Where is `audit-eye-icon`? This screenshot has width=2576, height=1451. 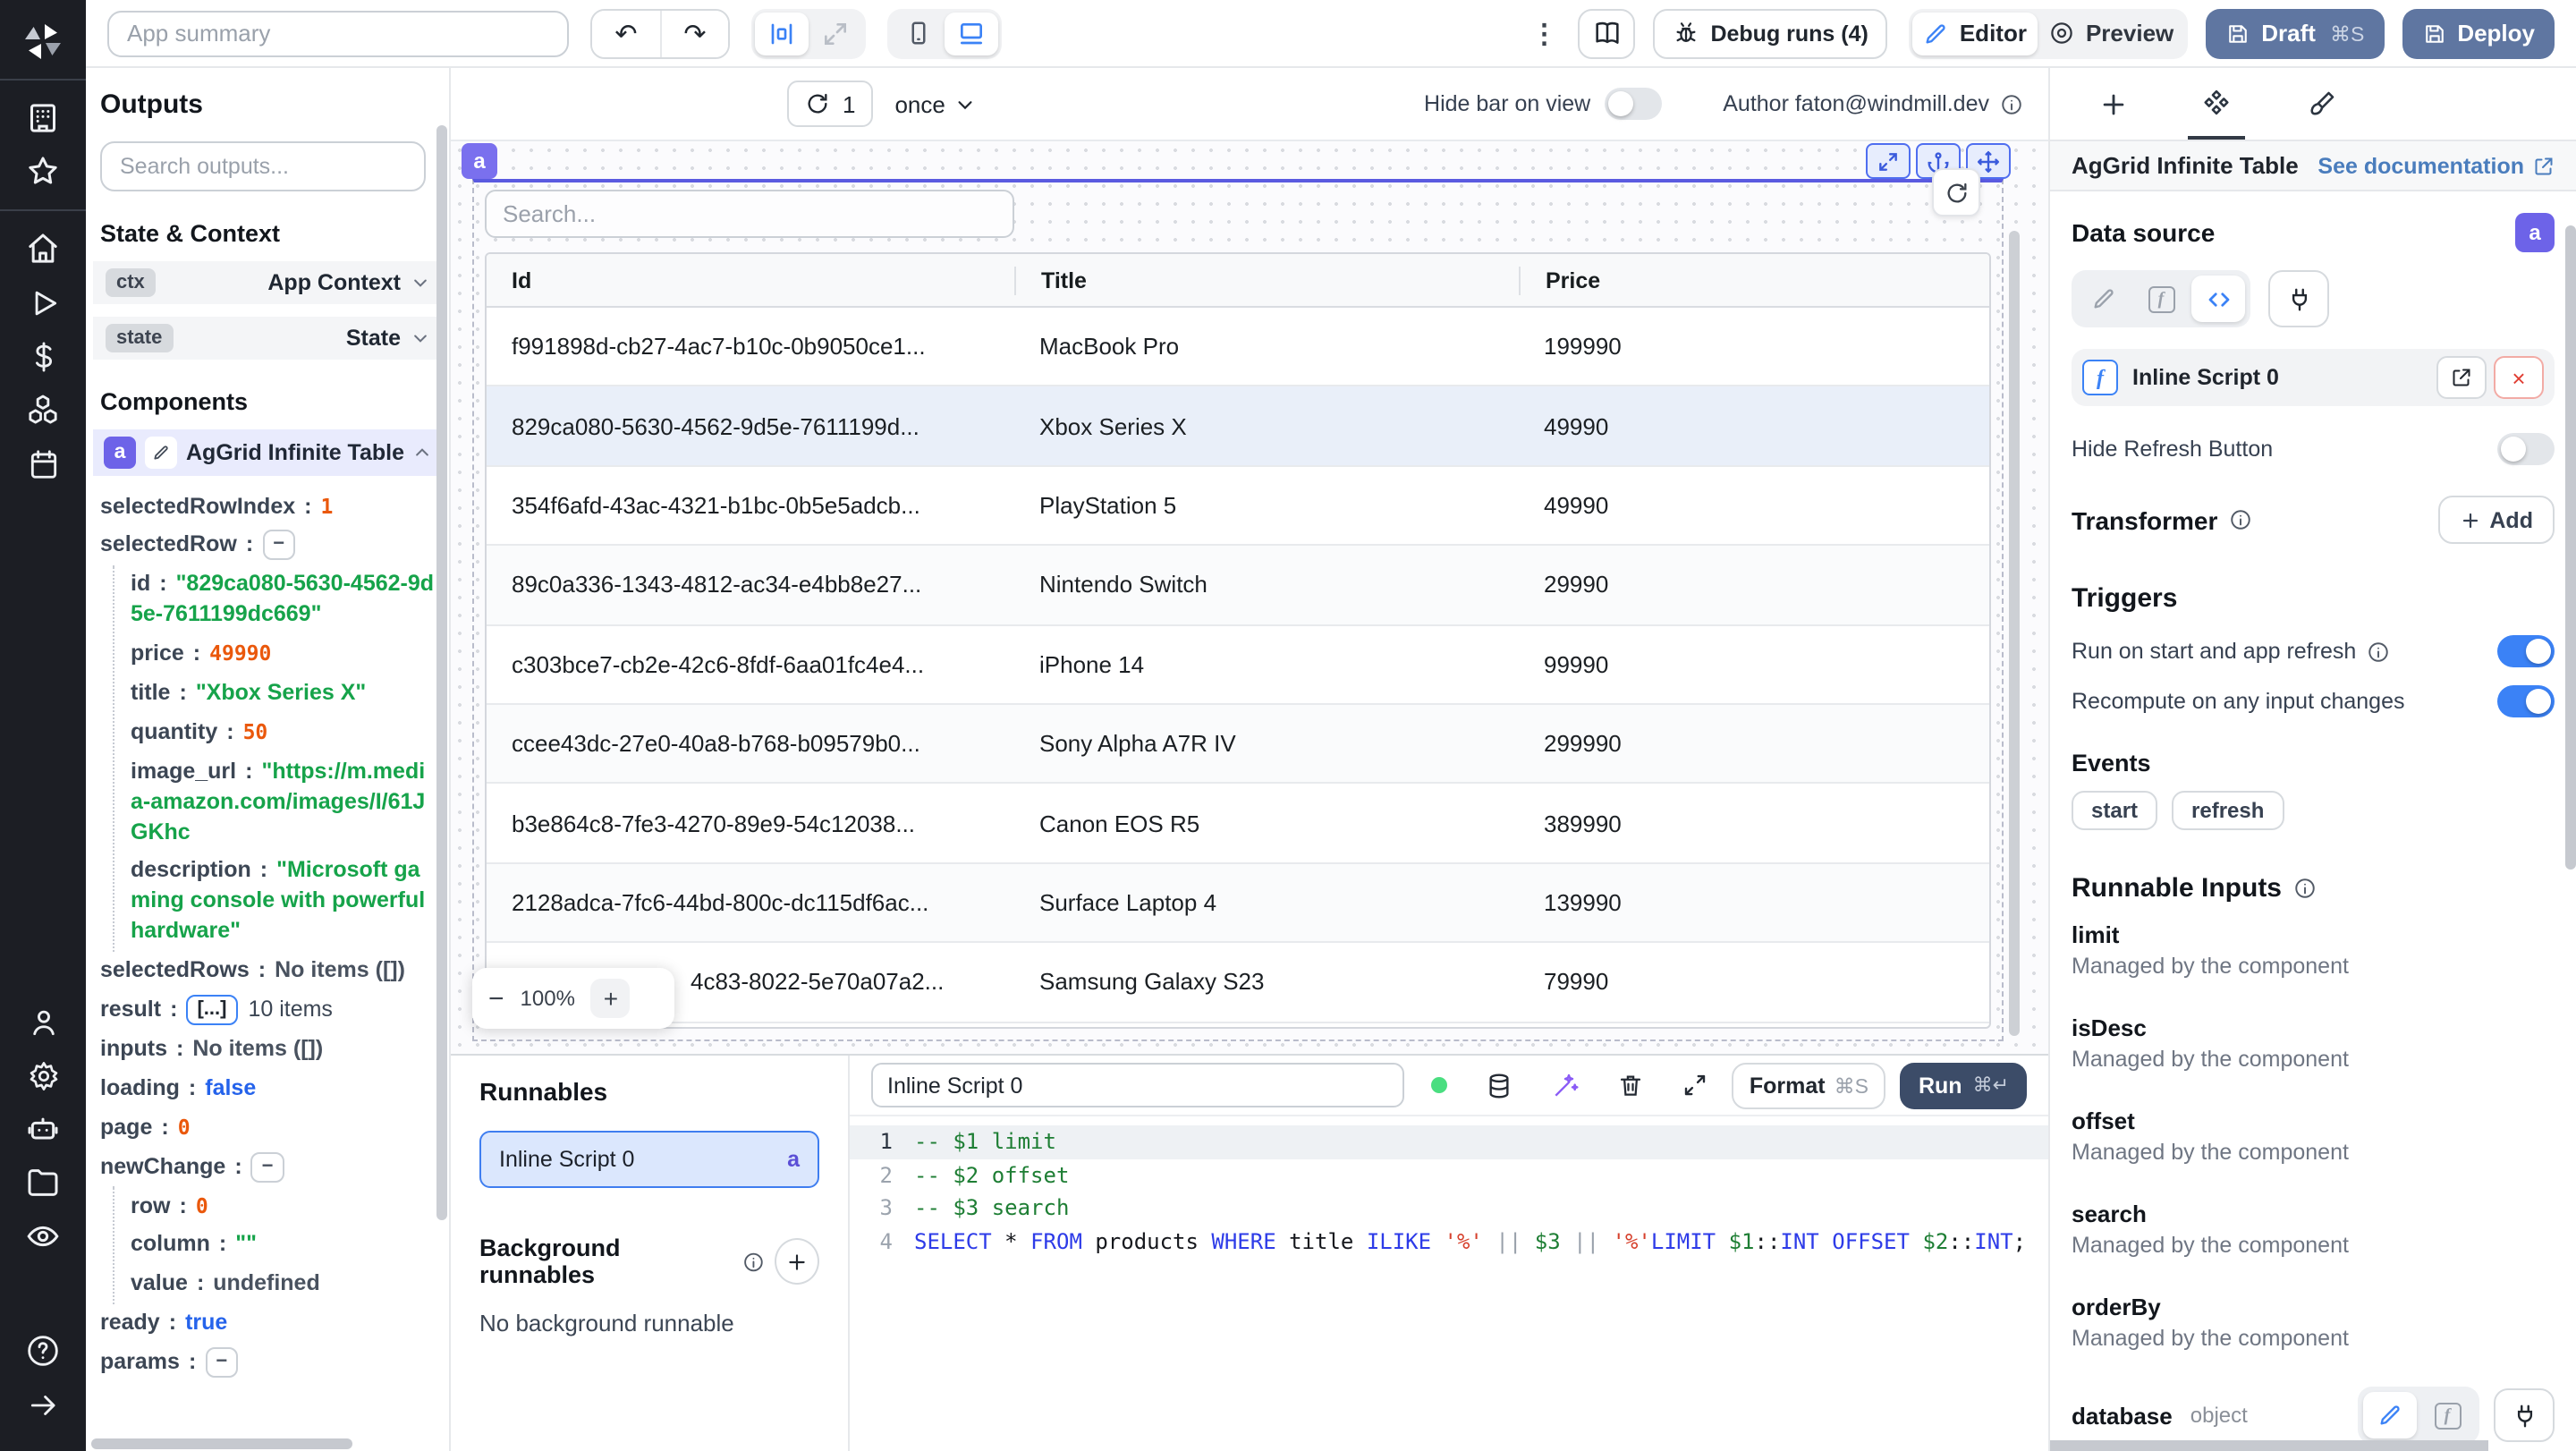 audit-eye-icon is located at coordinates (43, 1236).